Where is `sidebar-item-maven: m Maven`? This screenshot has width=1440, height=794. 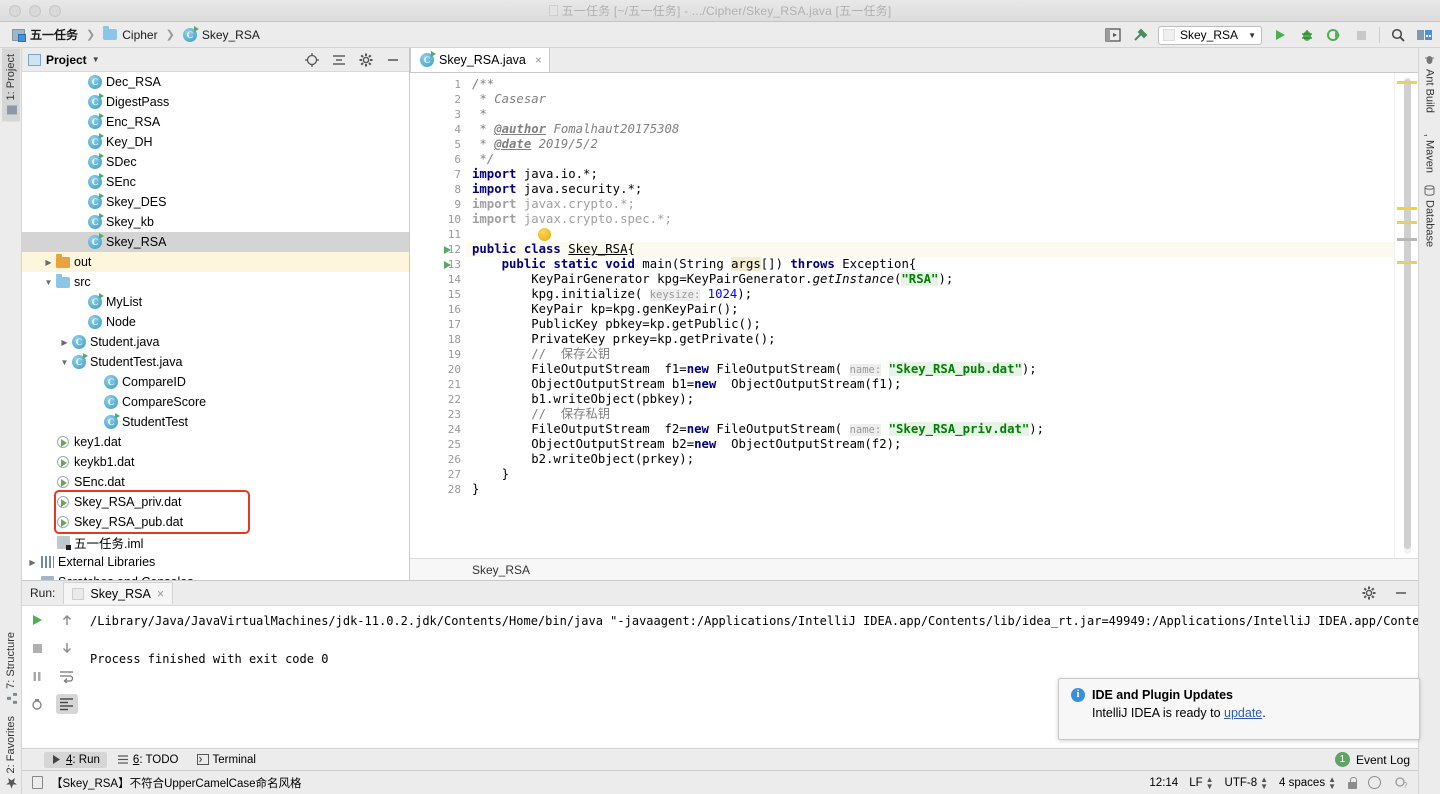
sidebar-item-maven: m Maven is located at coordinates (1428, 149).